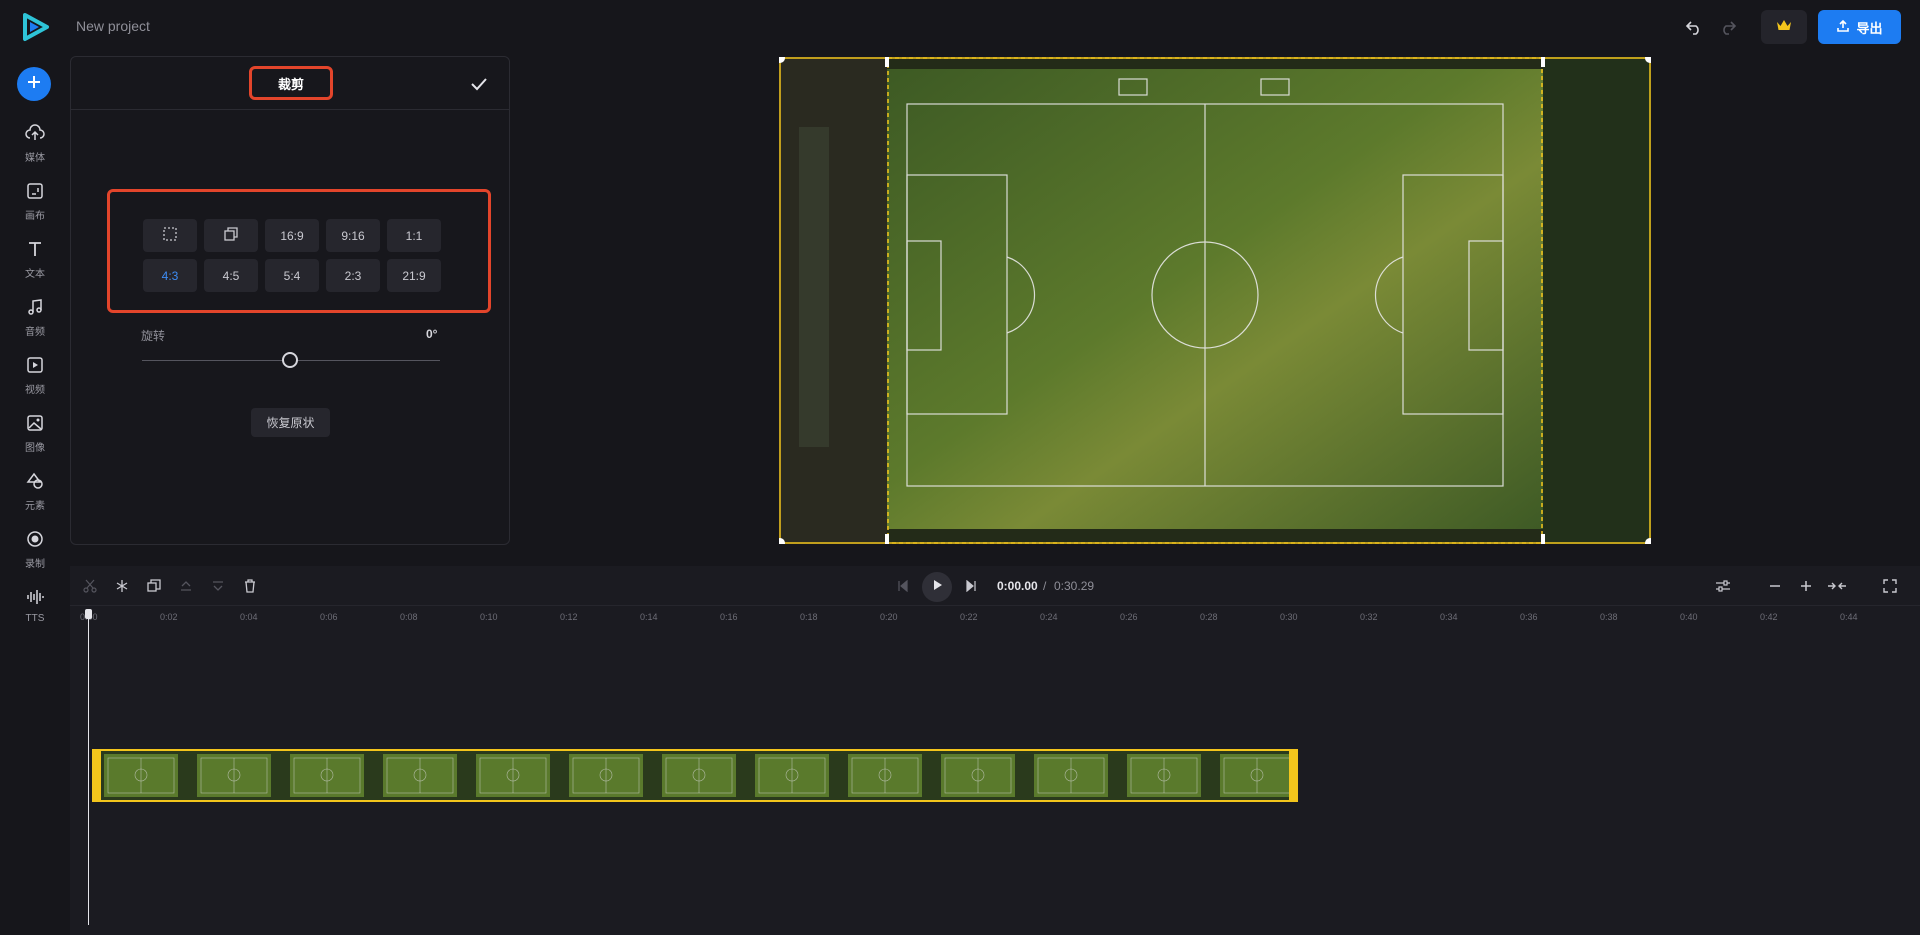  Describe the element at coordinates (329, 617) in the screenshot. I see `ruler-tick: 0:06` at that location.